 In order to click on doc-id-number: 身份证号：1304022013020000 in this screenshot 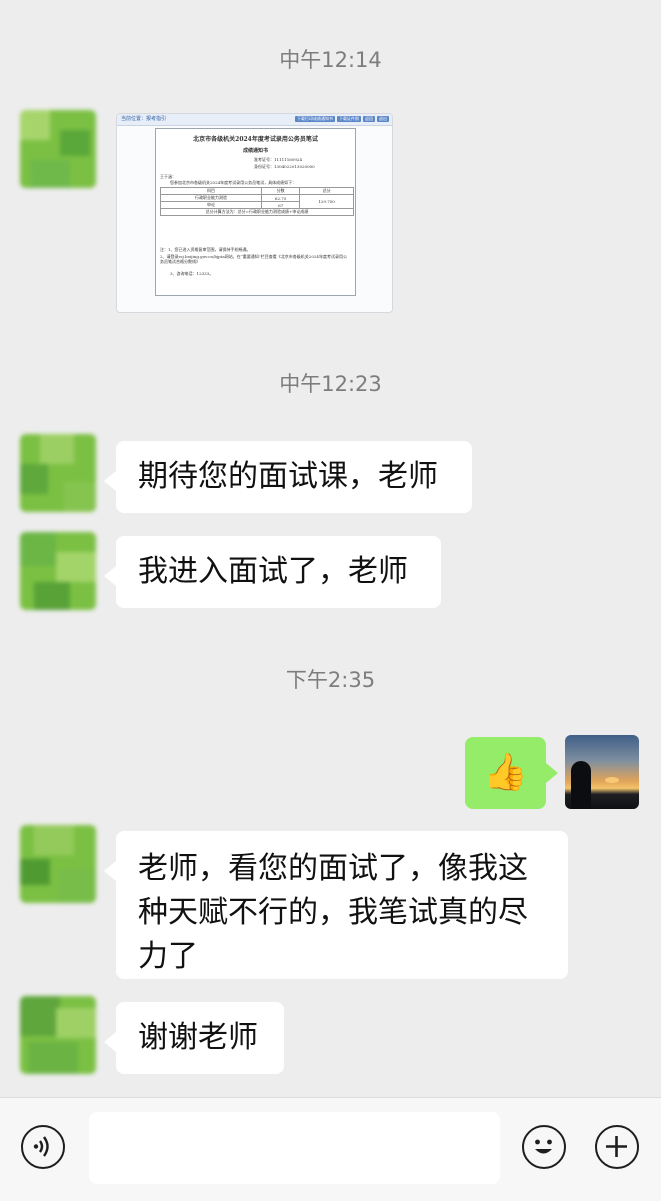, I will do `click(284, 166)`.